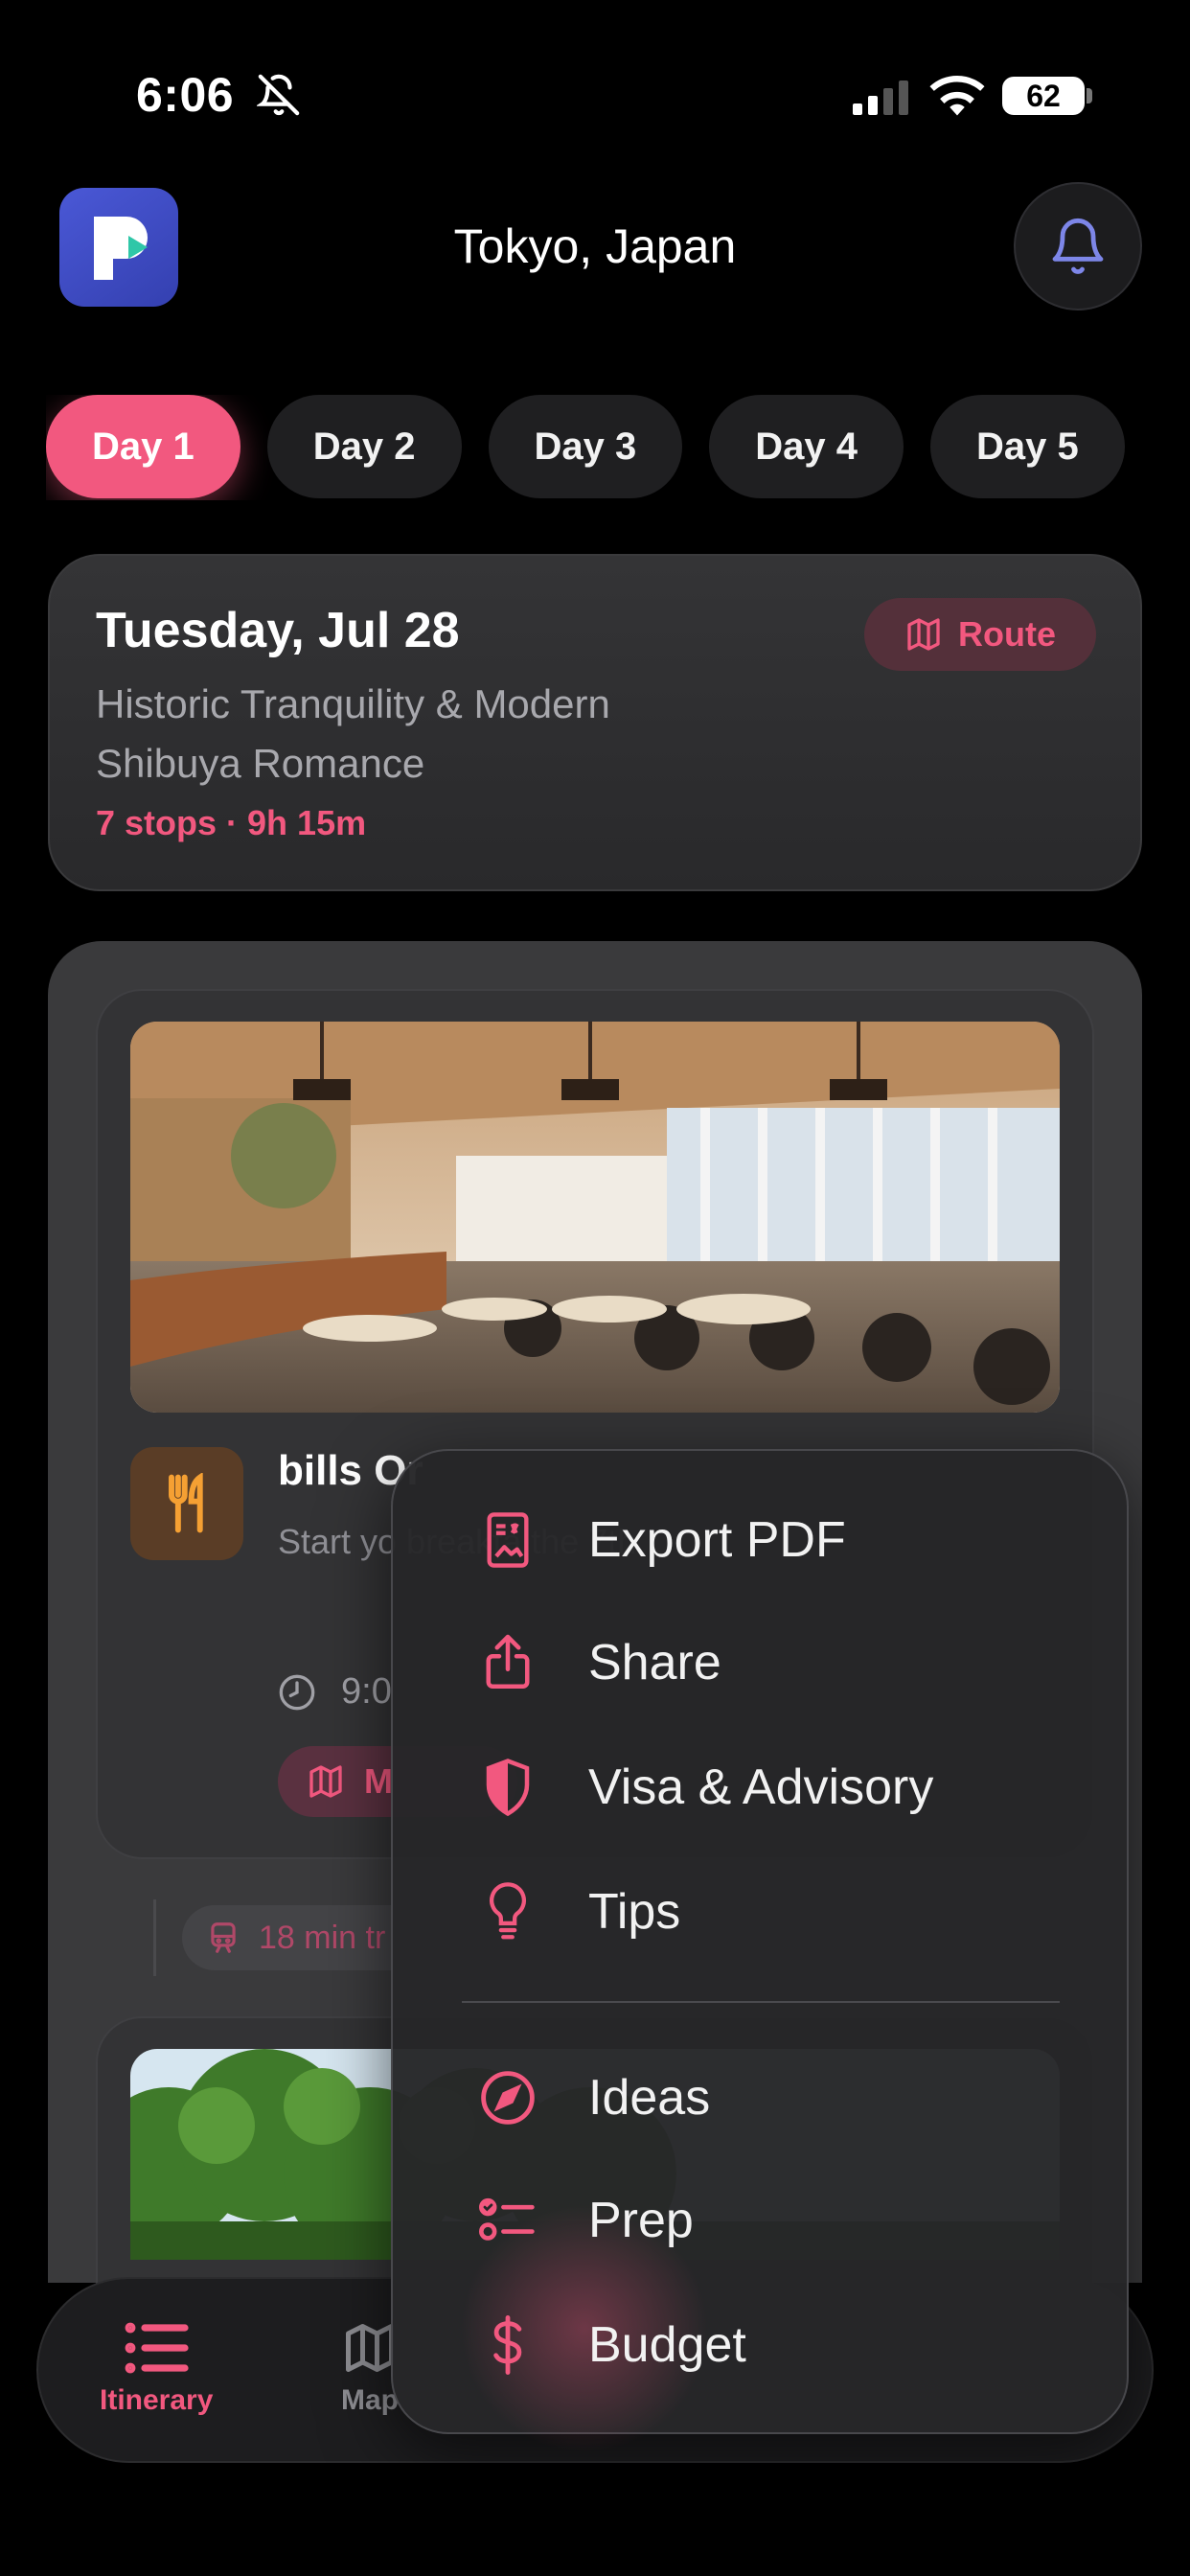 This screenshot has width=1190, height=2576. Describe the element at coordinates (760, 1912) in the screenshot. I see `menu-item-tips: Tips` at that location.